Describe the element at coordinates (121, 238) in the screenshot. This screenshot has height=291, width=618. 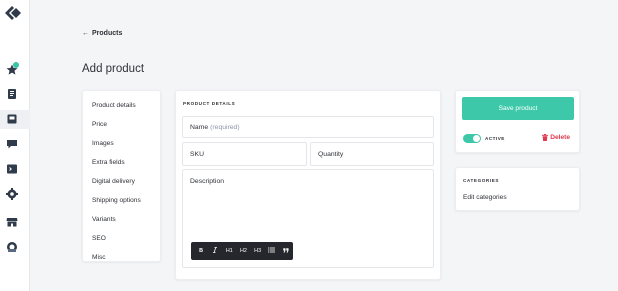
I see `section-nav-item: SEO` at that location.